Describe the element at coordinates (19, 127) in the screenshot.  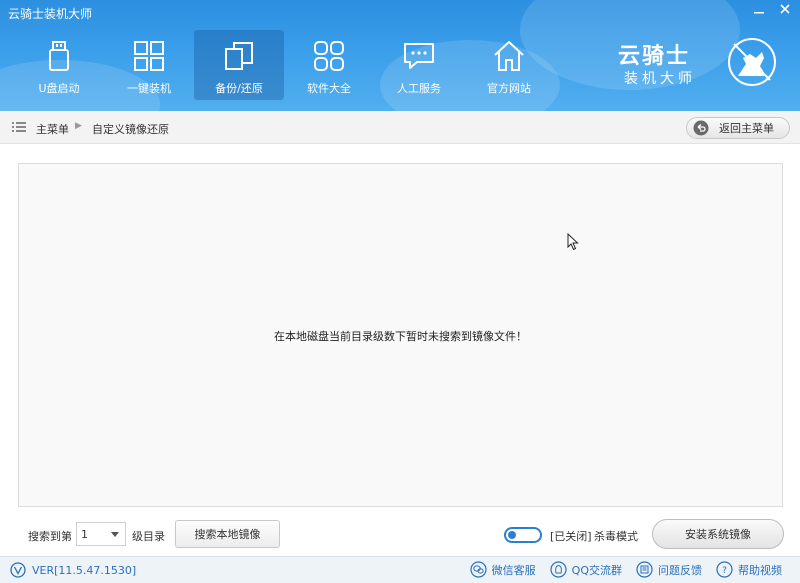
I see `menu-list-icon` at that location.